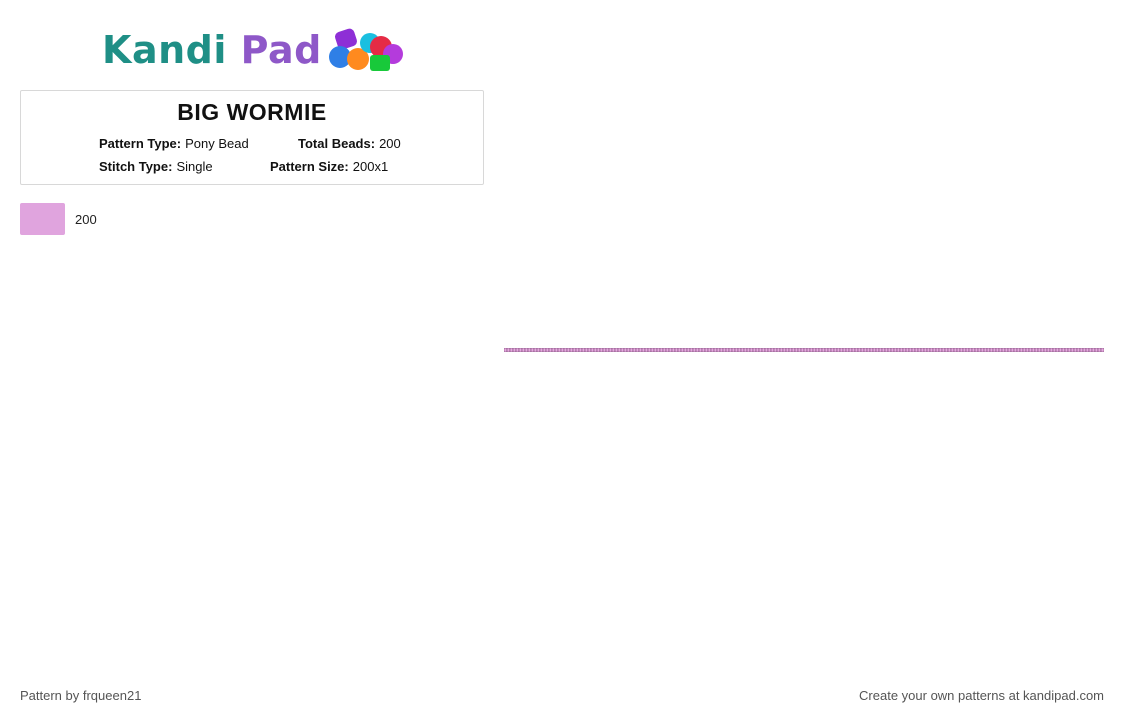 The width and height of the screenshot is (1124, 720). What do you see at coordinates (217, 143) in the screenshot?
I see `pattern-type-value: Pony Bead` at bounding box center [217, 143].